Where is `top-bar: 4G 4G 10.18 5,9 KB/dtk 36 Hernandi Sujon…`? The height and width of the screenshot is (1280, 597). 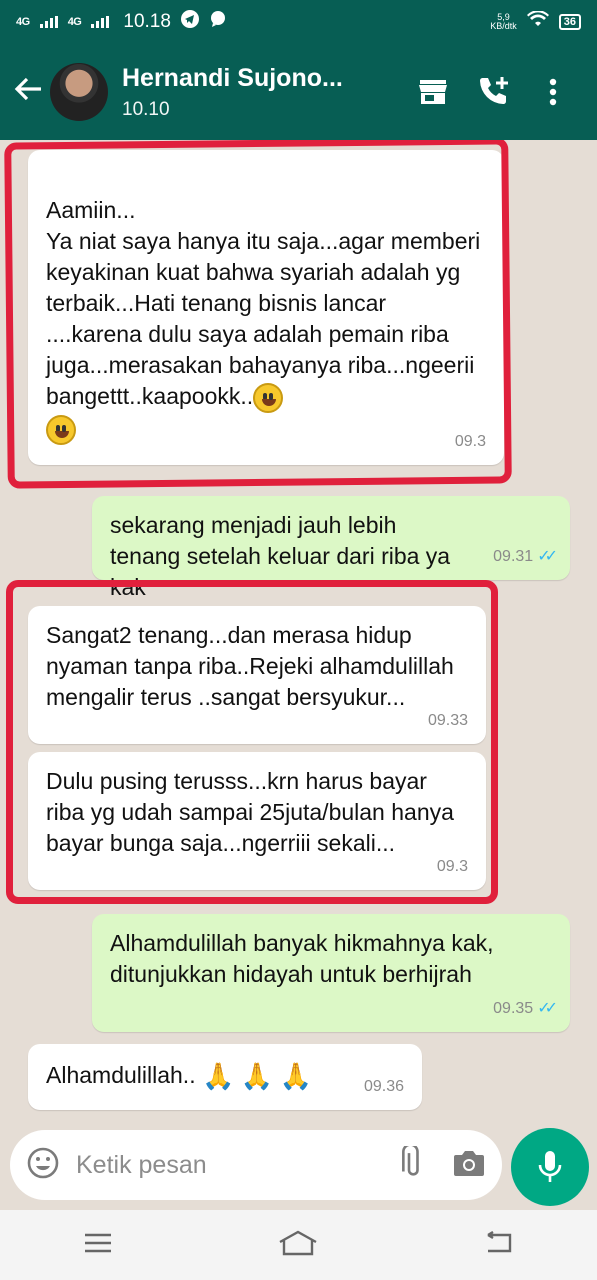 top-bar: 4G 4G 10.18 5,9 KB/dtk 36 Hernandi Sujon… is located at coordinates (298, 70).